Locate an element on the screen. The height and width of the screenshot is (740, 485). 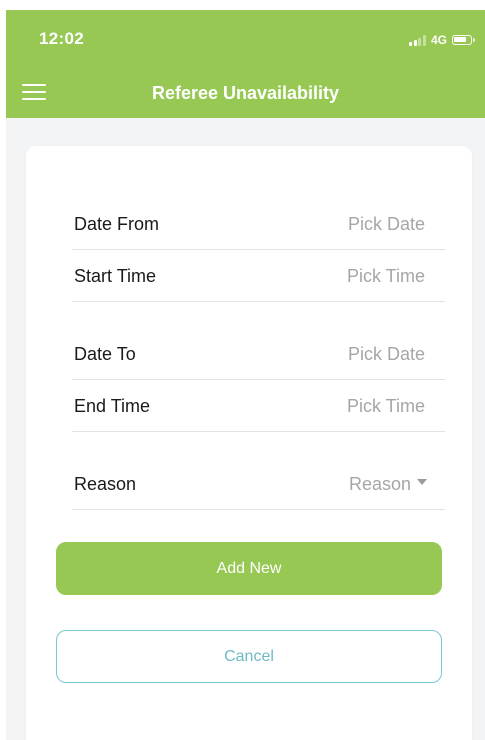
end-time-picker: Pick Time is located at coordinates (386, 406).